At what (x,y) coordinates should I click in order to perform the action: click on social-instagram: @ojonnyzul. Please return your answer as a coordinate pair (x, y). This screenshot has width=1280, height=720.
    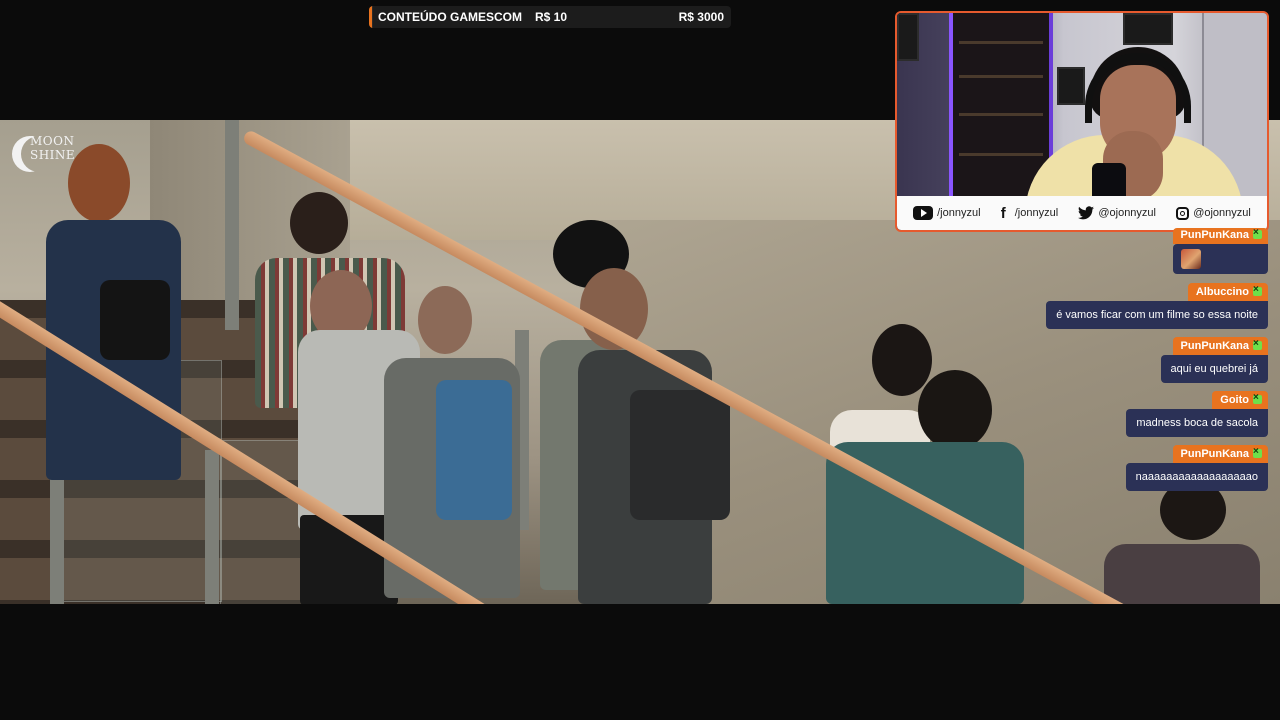
    Looking at the image, I should click on (1213, 213).